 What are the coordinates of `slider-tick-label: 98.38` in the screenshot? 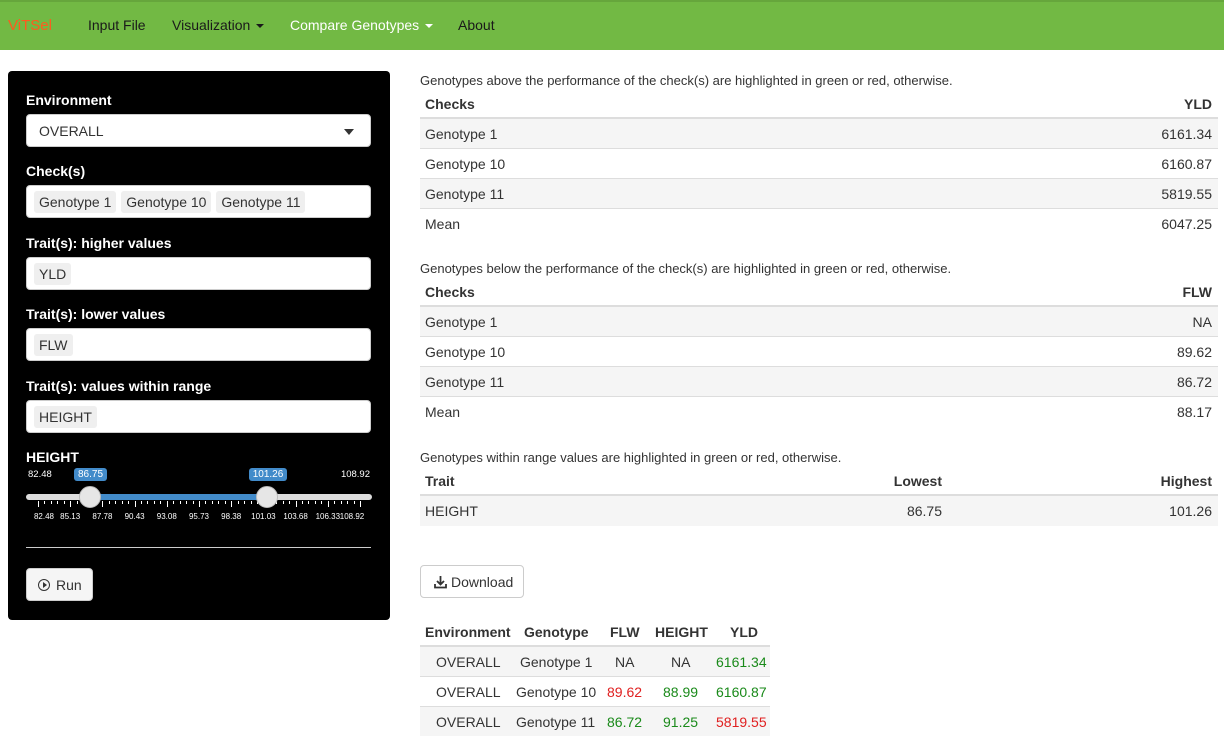 It's located at (231, 516).